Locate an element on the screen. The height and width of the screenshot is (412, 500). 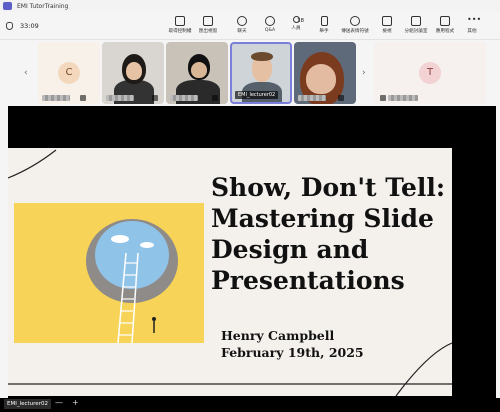
more-button: ••• 其他 is located at coordinates (472, 27).